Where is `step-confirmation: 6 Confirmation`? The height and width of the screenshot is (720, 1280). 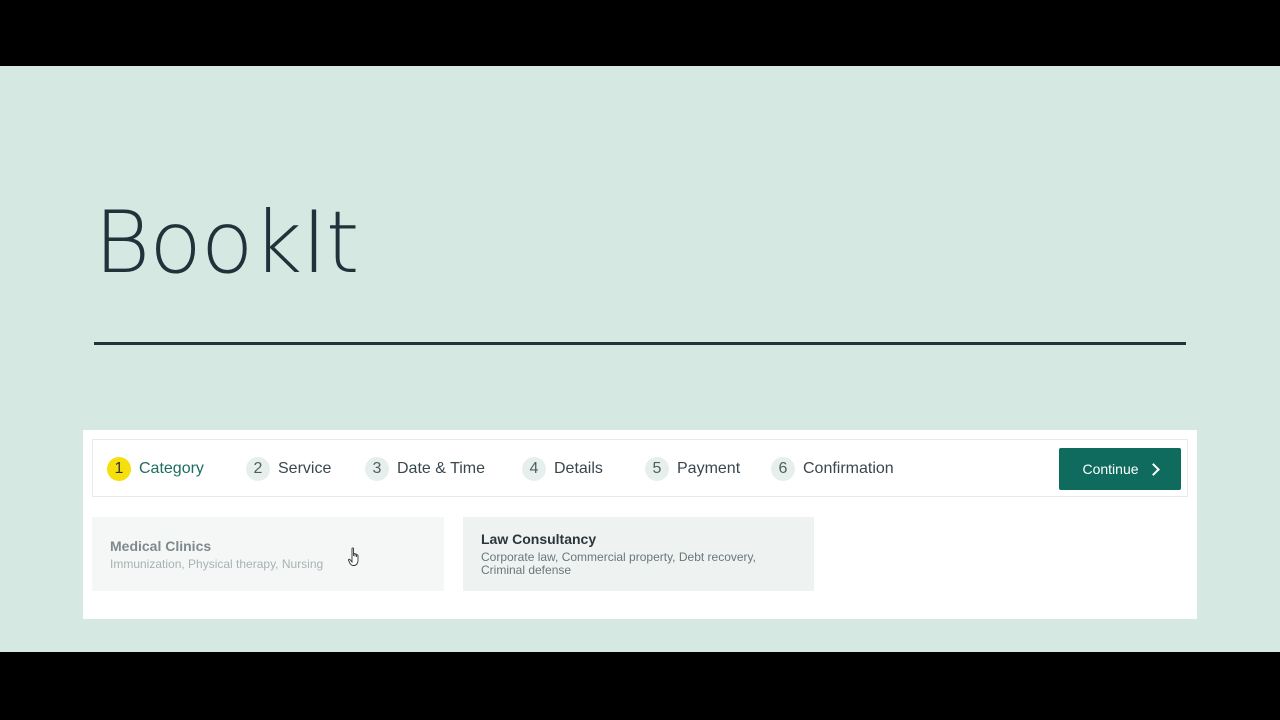
step-confirmation: 6 Confirmation is located at coordinates (832, 469).